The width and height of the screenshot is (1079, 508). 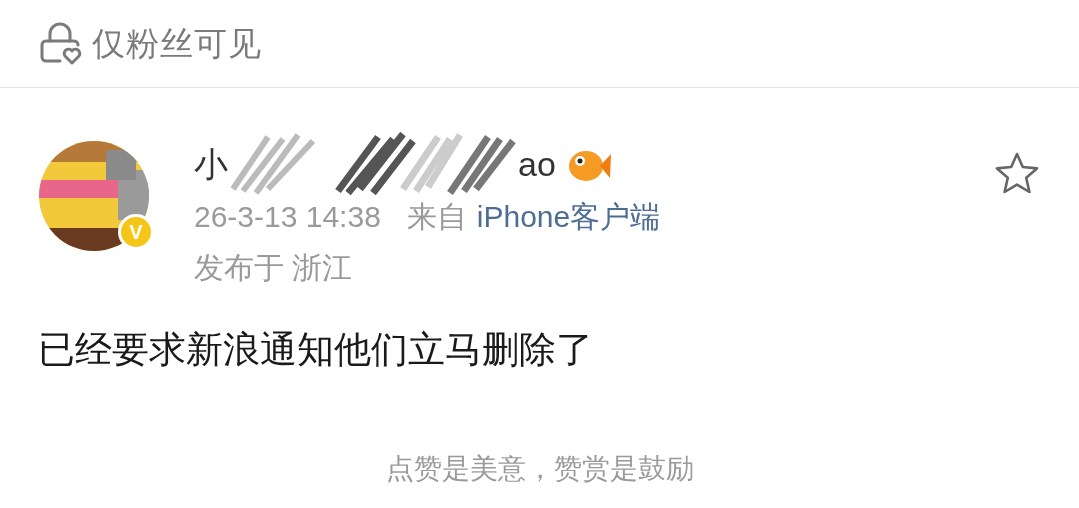 I want to click on footer-note: 点赞是美意，赞赏是鼓励, so click(x=539, y=468).